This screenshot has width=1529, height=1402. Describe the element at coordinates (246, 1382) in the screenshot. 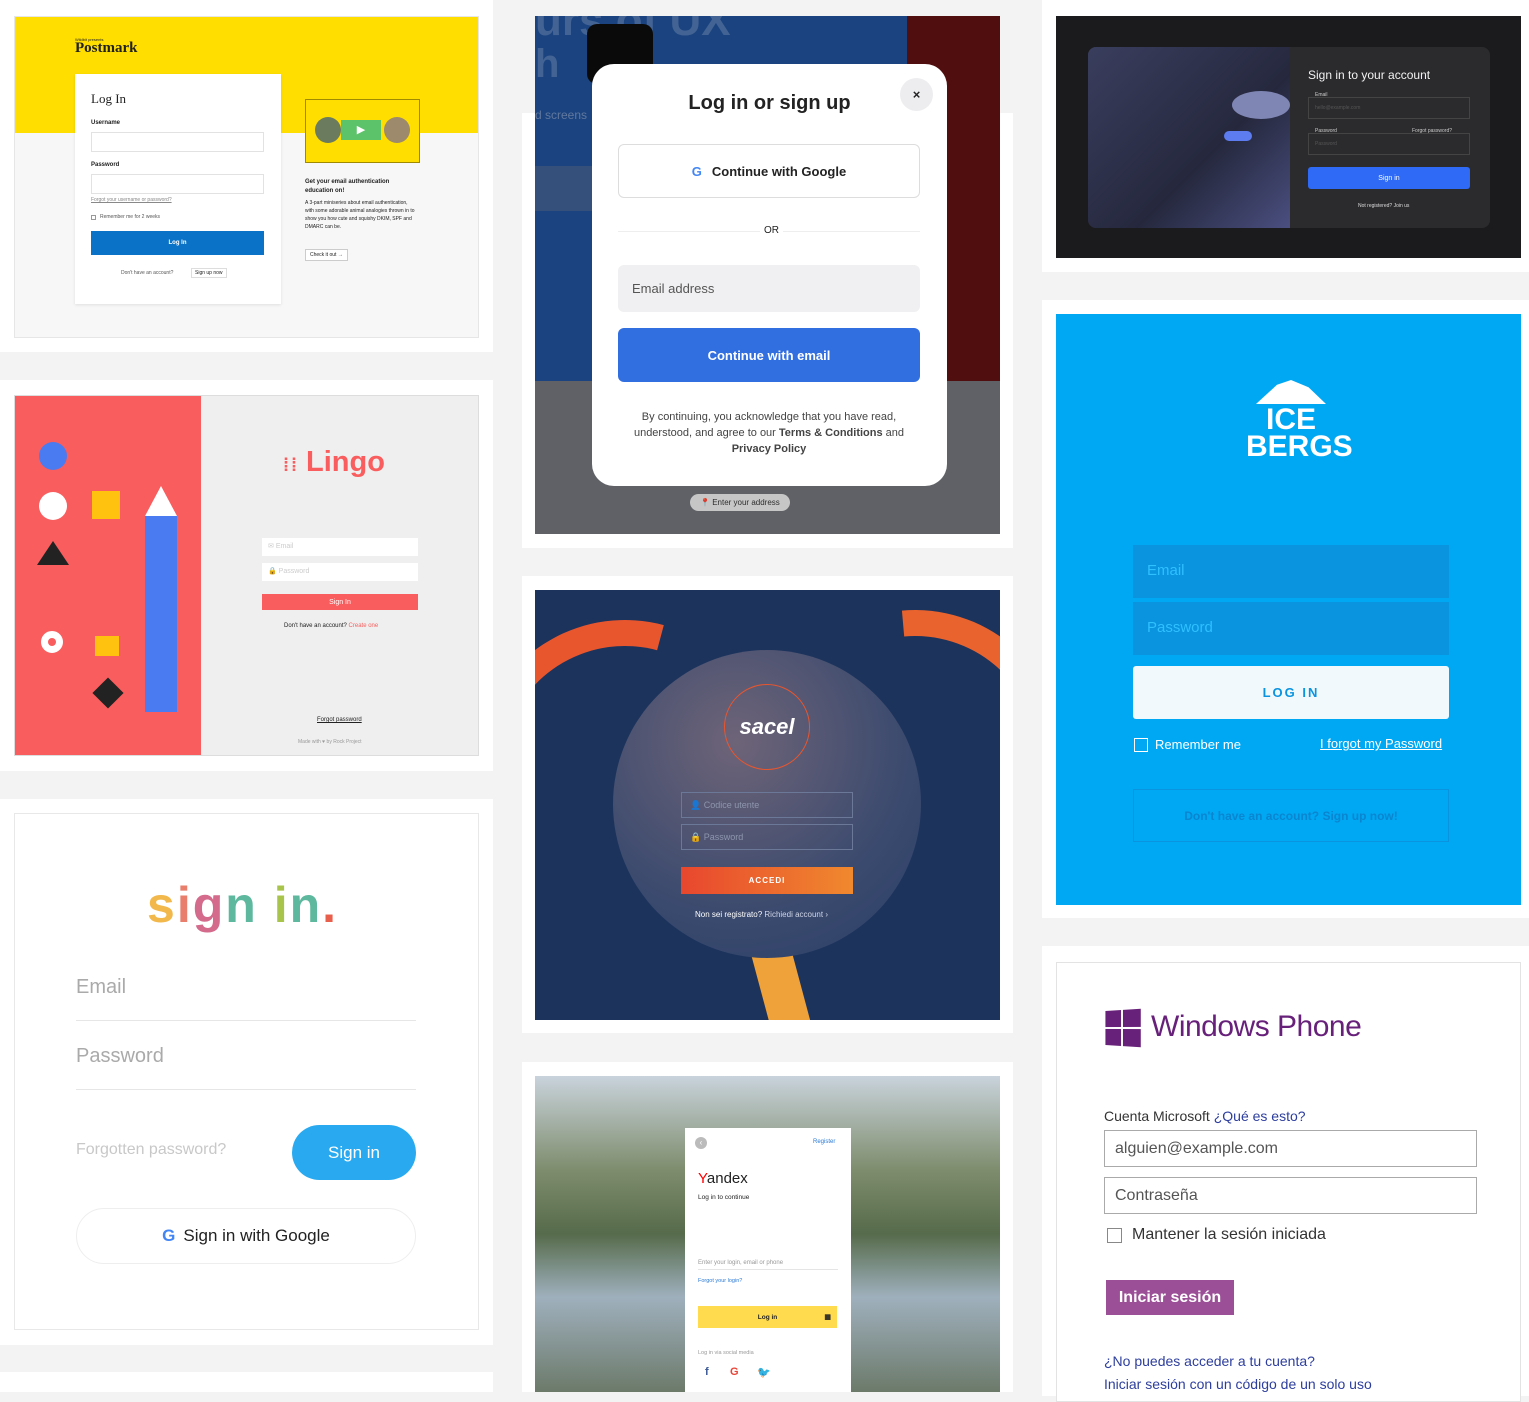

I see `card-partial` at that location.